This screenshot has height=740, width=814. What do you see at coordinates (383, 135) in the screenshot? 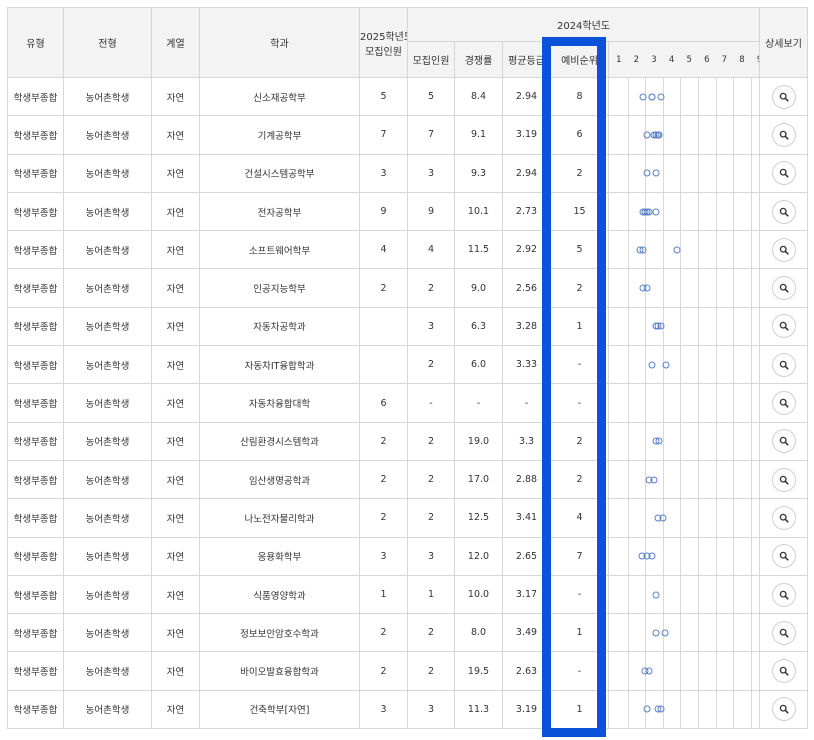
I see `row-quota-2025: 7` at bounding box center [383, 135].